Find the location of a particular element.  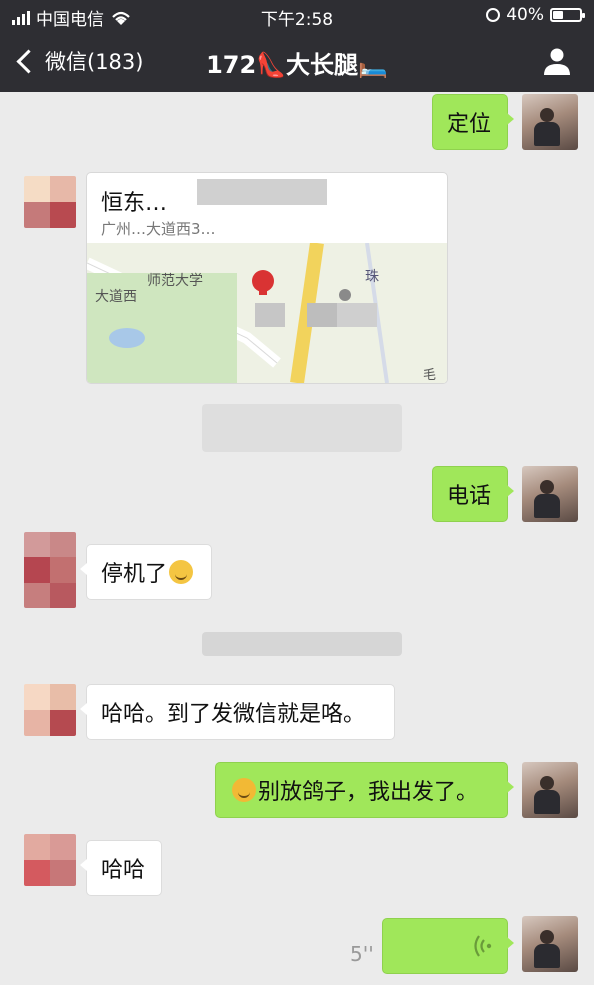

map-label: 大道西 is located at coordinates (116, 296).